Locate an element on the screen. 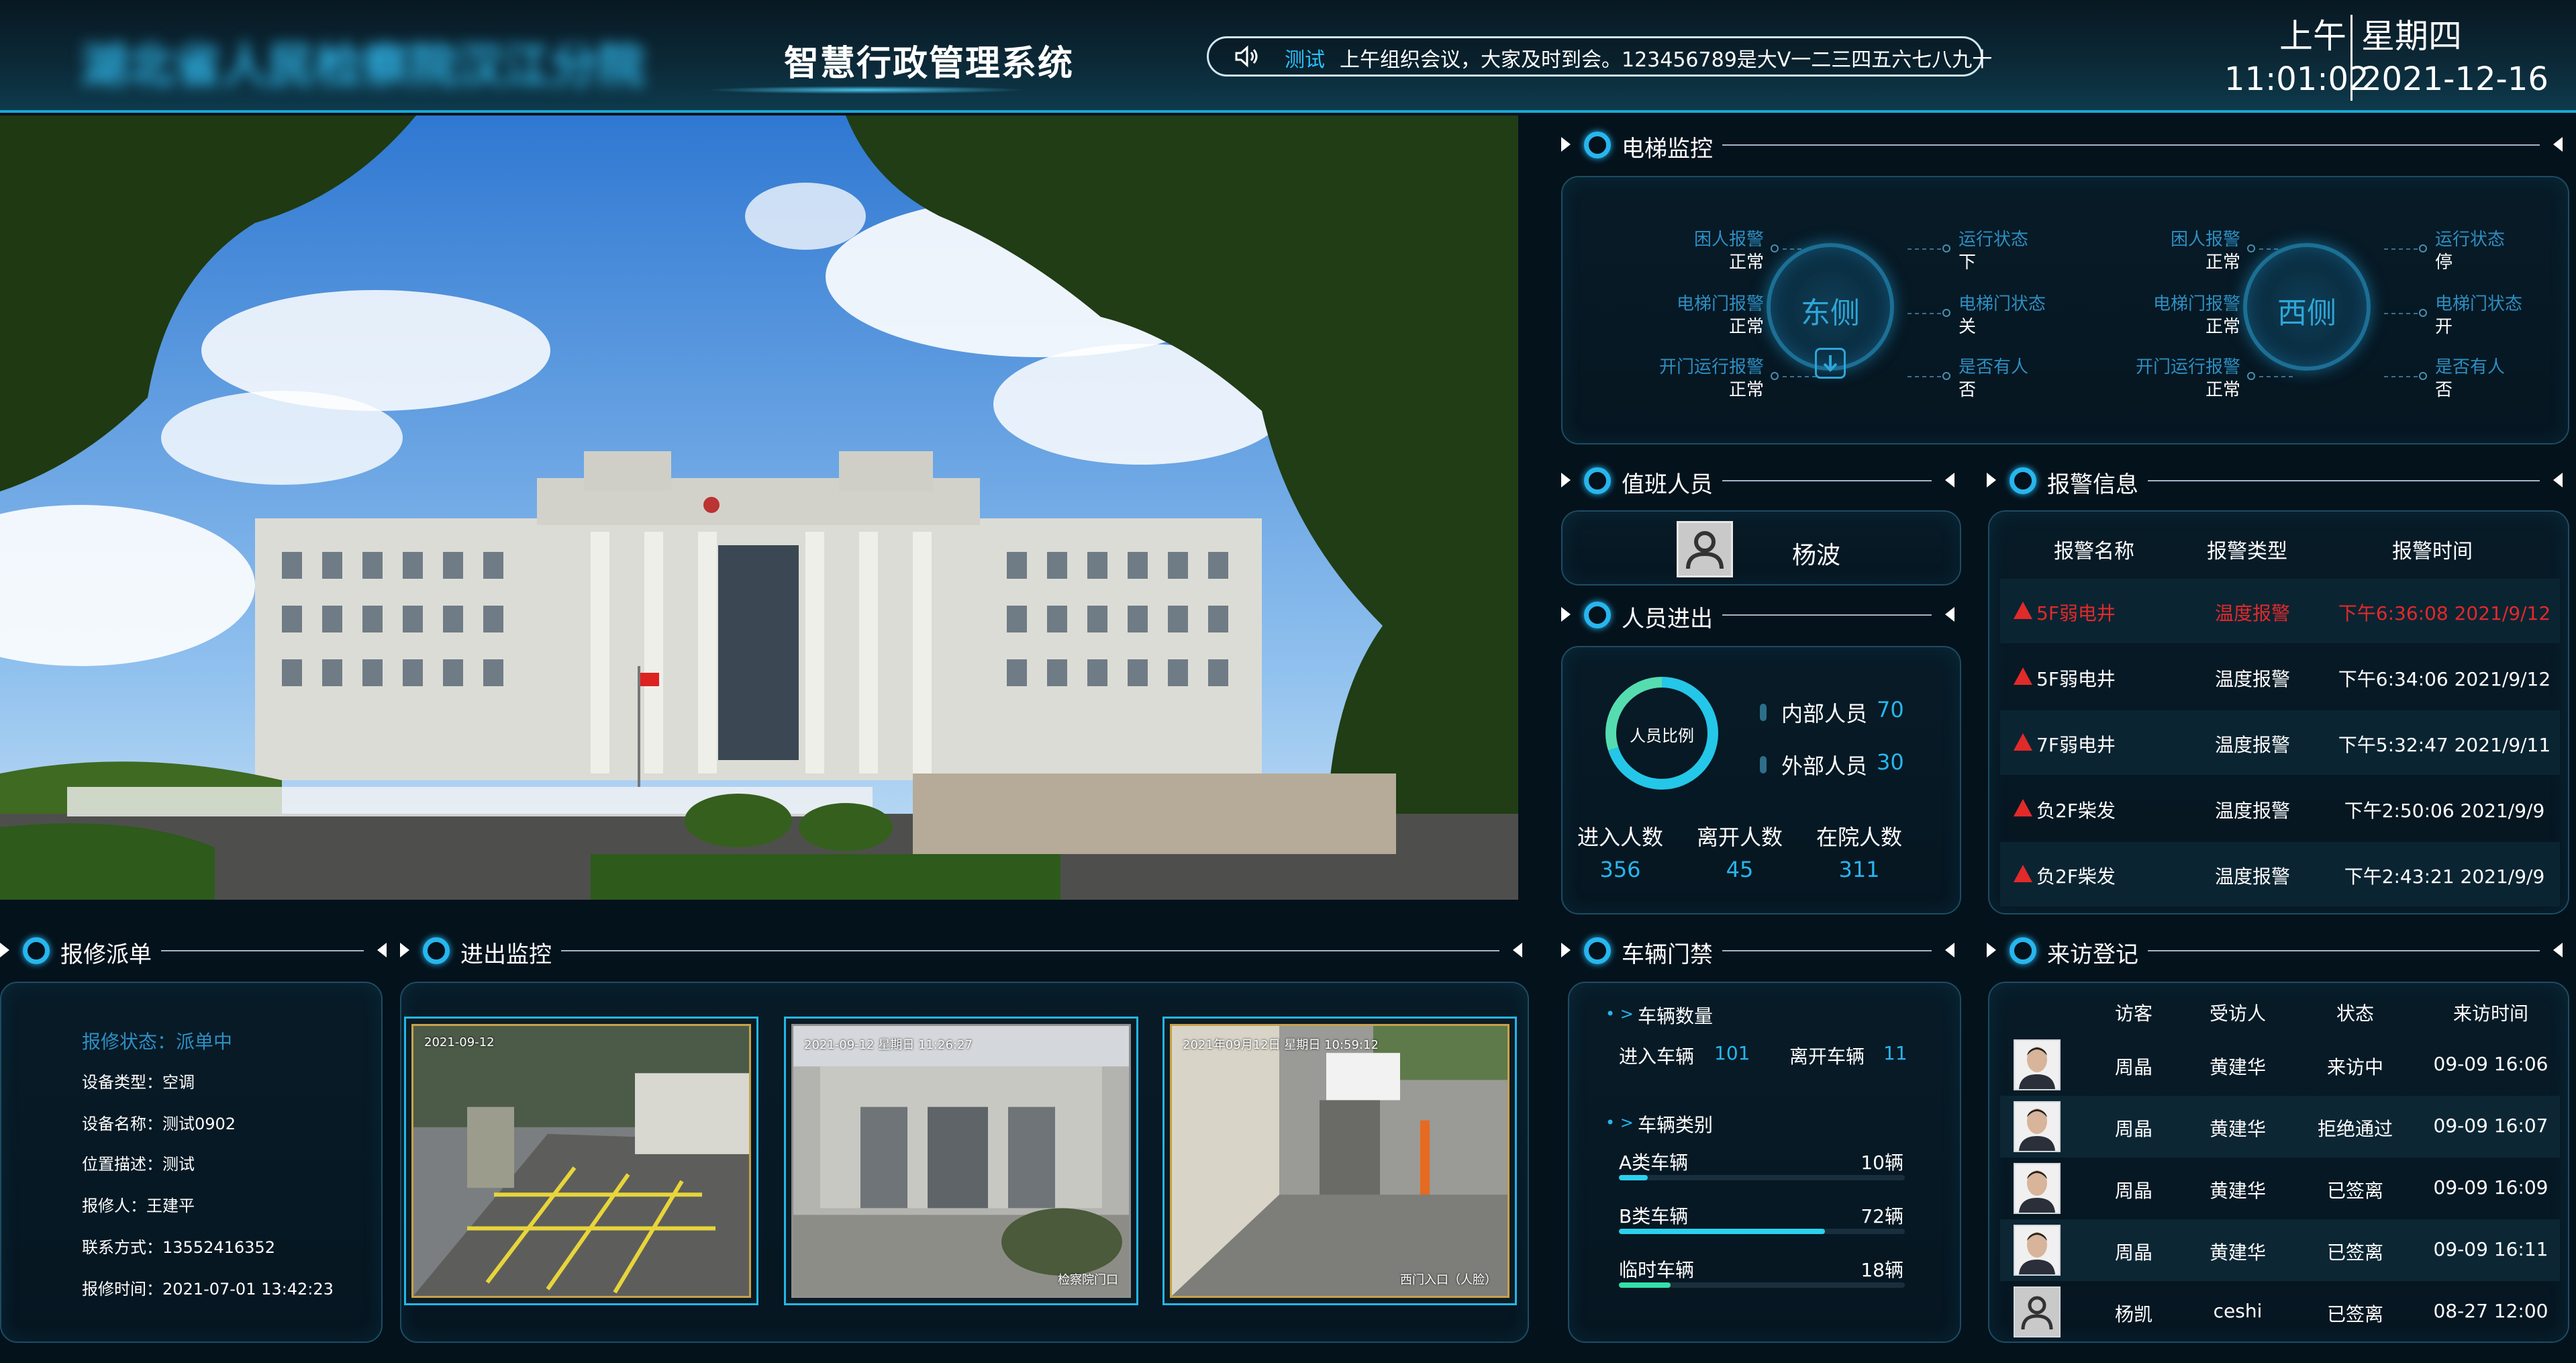 This screenshot has width=2576, height=1363. visitor-time: 09-09 16:11 is located at coordinates (2490, 1249).